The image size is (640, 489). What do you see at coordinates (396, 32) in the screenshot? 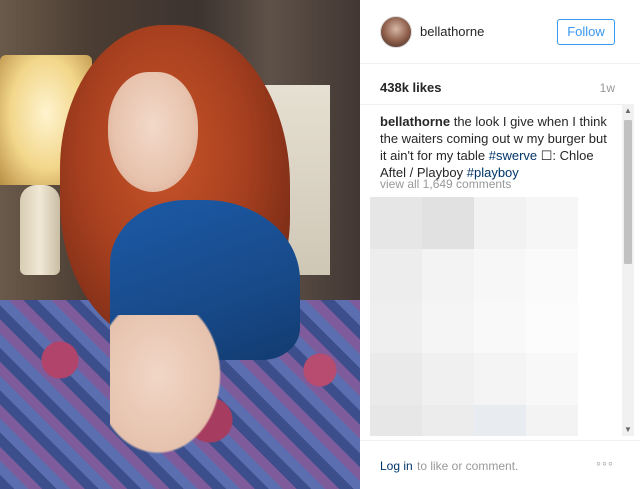
I see `avatar` at bounding box center [396, 32].